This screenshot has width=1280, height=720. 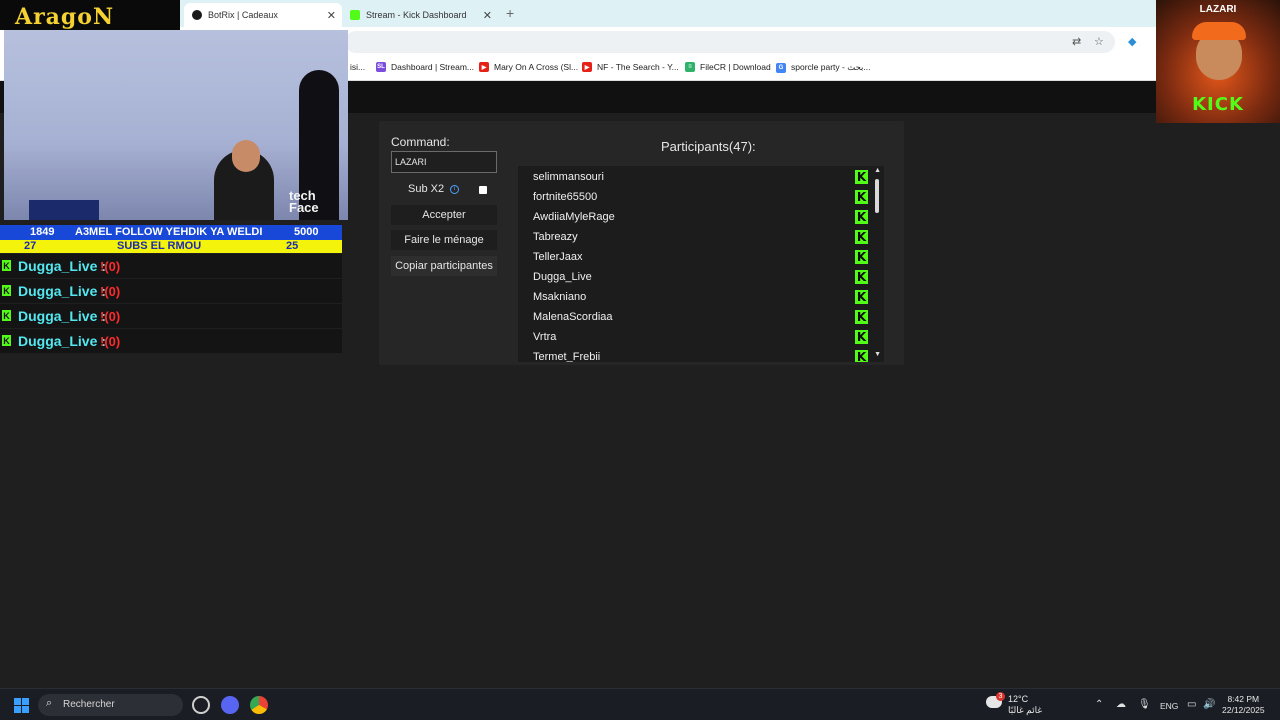 I want to click on subs-goal: 25, so click(x=292, y=246).